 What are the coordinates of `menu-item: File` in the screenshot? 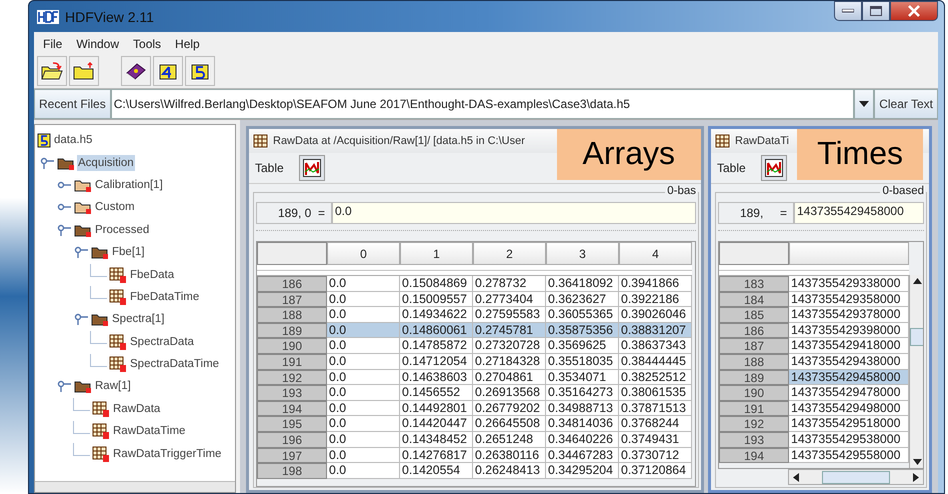 It's located at (53, 44).